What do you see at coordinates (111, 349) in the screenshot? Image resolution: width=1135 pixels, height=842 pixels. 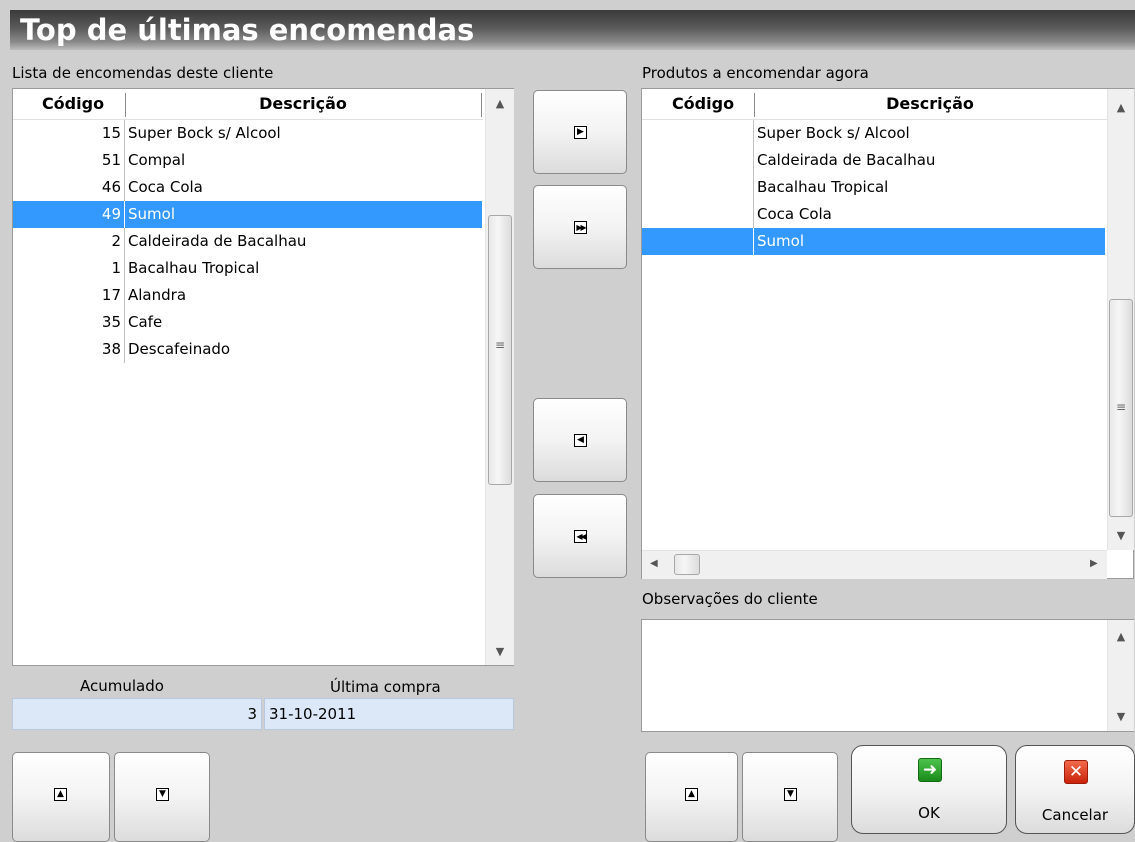 I see `row-code: 38` at bounding box center [111, 349].